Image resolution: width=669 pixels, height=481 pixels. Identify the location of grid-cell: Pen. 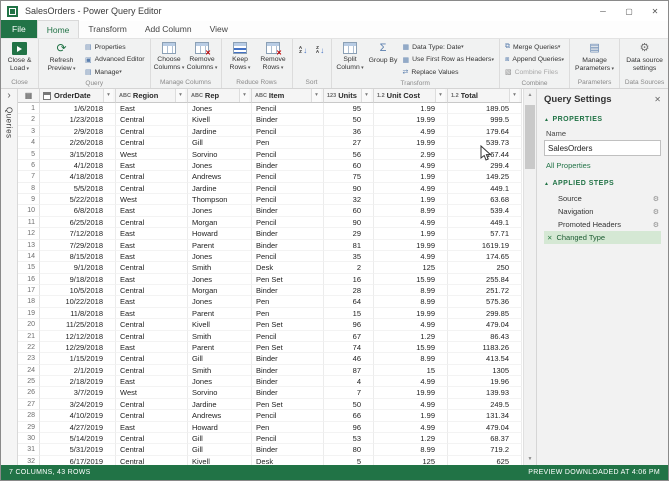
(288, 143).